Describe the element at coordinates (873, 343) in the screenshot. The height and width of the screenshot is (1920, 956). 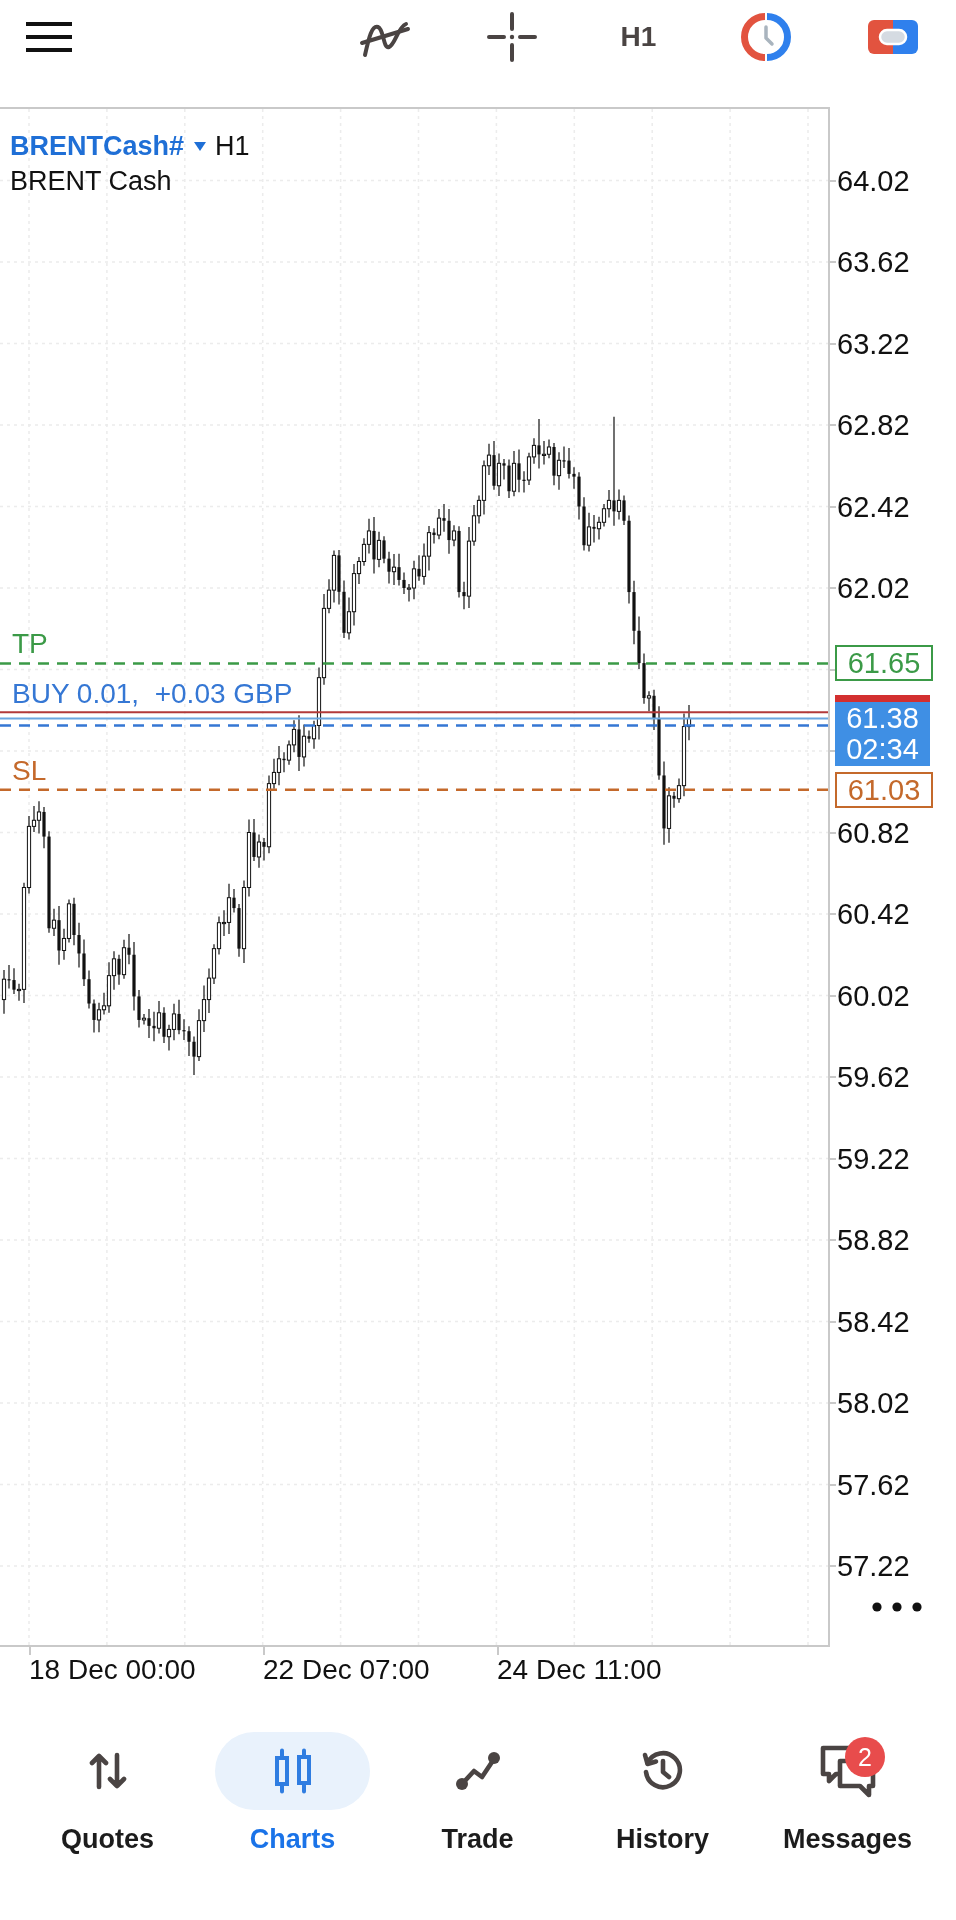
I see `price-axis-label: 63.22` at that location.